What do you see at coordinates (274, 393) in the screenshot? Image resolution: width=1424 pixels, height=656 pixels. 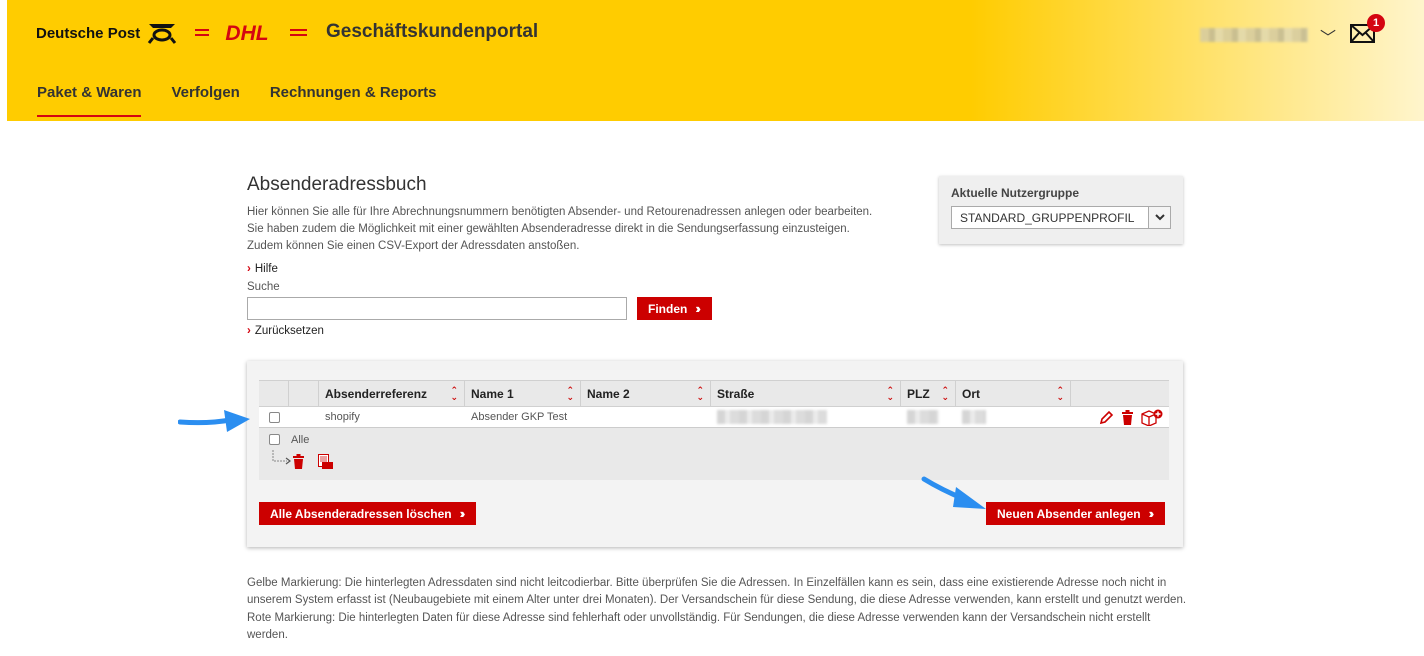 I see `header-checkbox-col` at bounding box center [274, 393].